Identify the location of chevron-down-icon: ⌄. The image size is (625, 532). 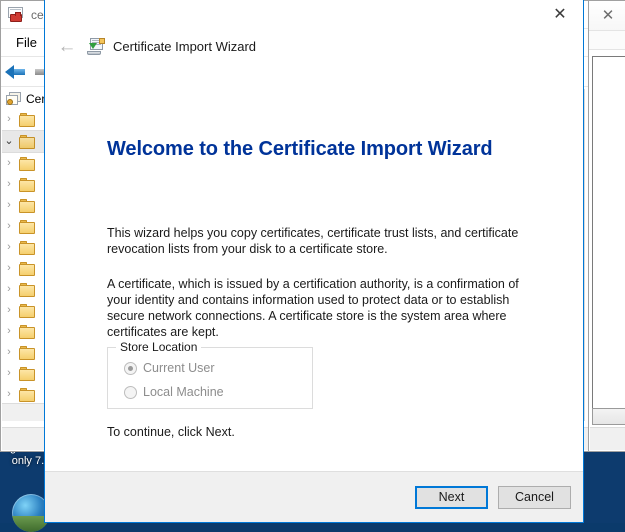
(9, 141).